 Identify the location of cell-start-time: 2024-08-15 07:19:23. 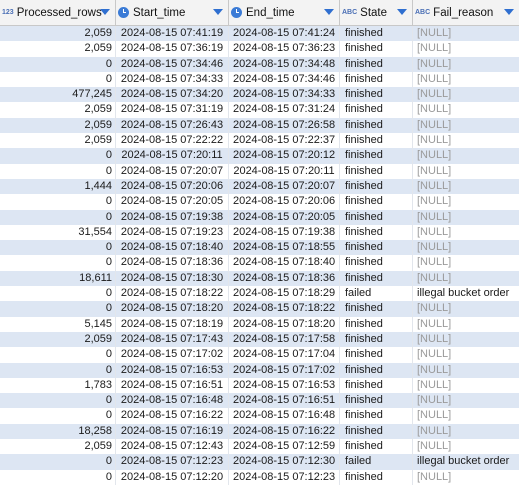
(172, 232).